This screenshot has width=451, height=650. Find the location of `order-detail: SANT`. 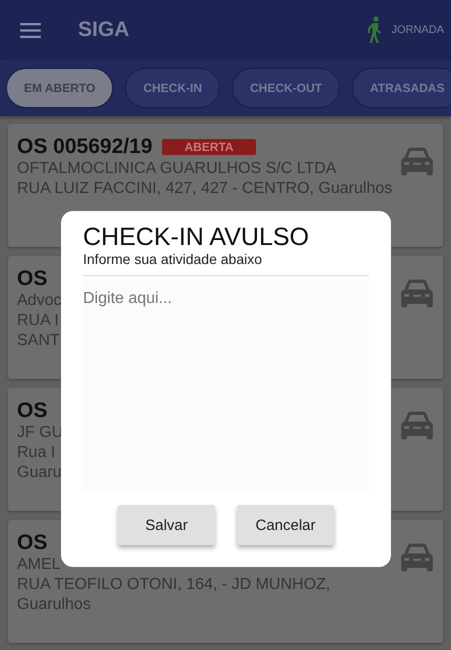

order-detail: SANT is located at coordinates (38, 341).